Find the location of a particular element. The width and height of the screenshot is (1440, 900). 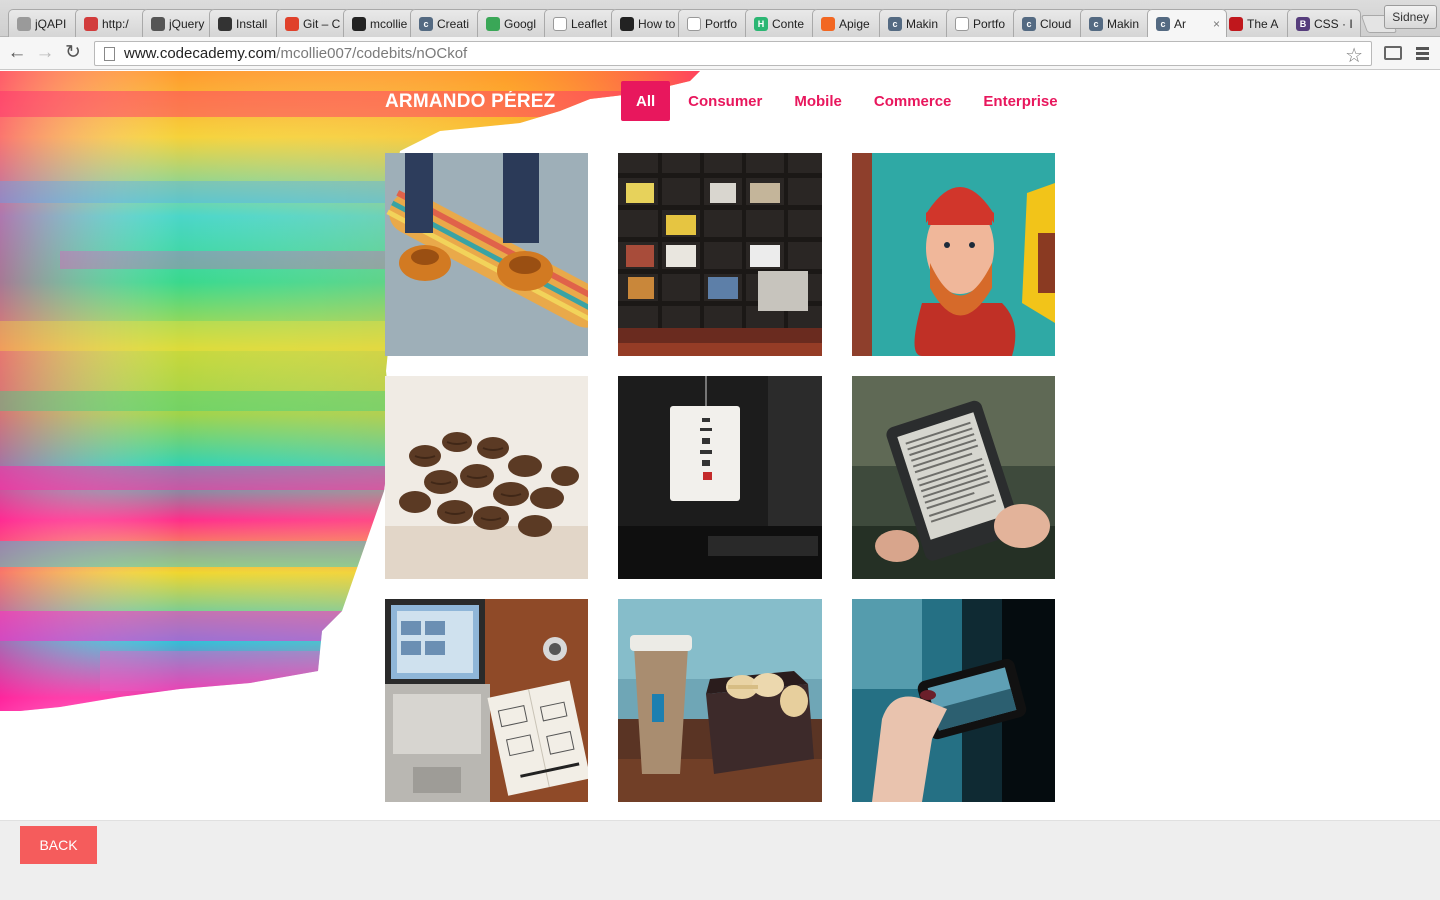

browser-tab: c Creati is located at coordinates (447, 23).